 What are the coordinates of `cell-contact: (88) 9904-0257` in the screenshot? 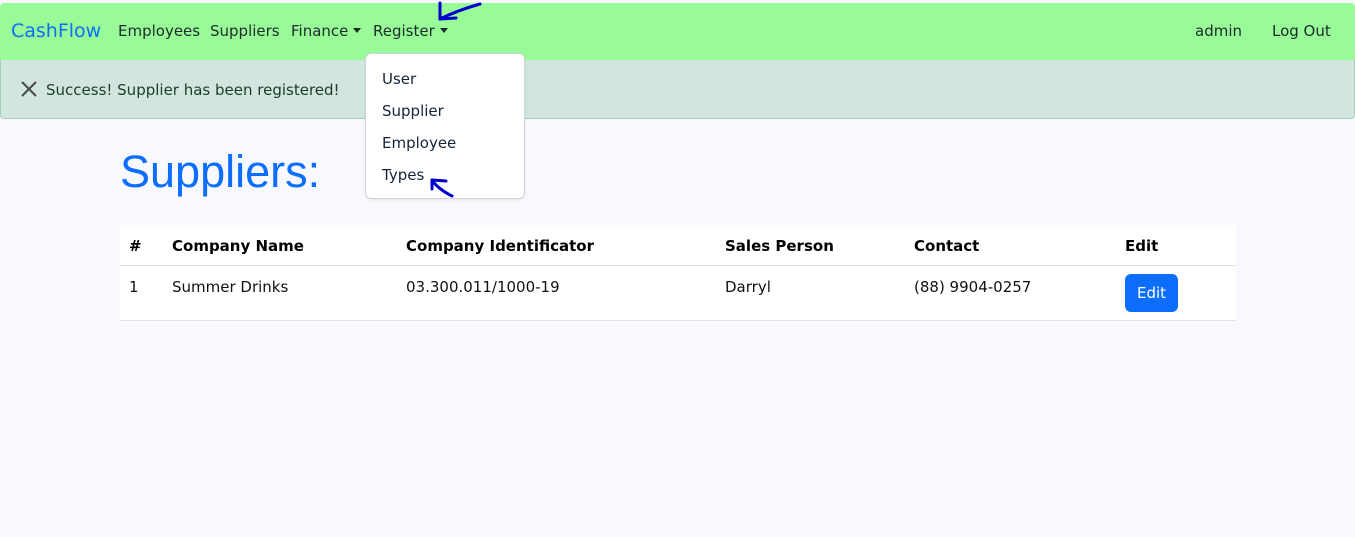 It's located at (973, 287).